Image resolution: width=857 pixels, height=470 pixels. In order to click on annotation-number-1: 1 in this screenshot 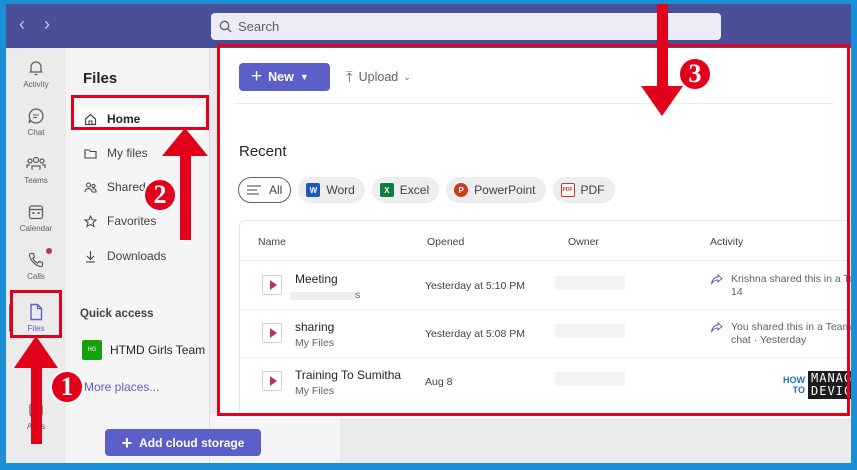, I will do `click(67, 387)`.